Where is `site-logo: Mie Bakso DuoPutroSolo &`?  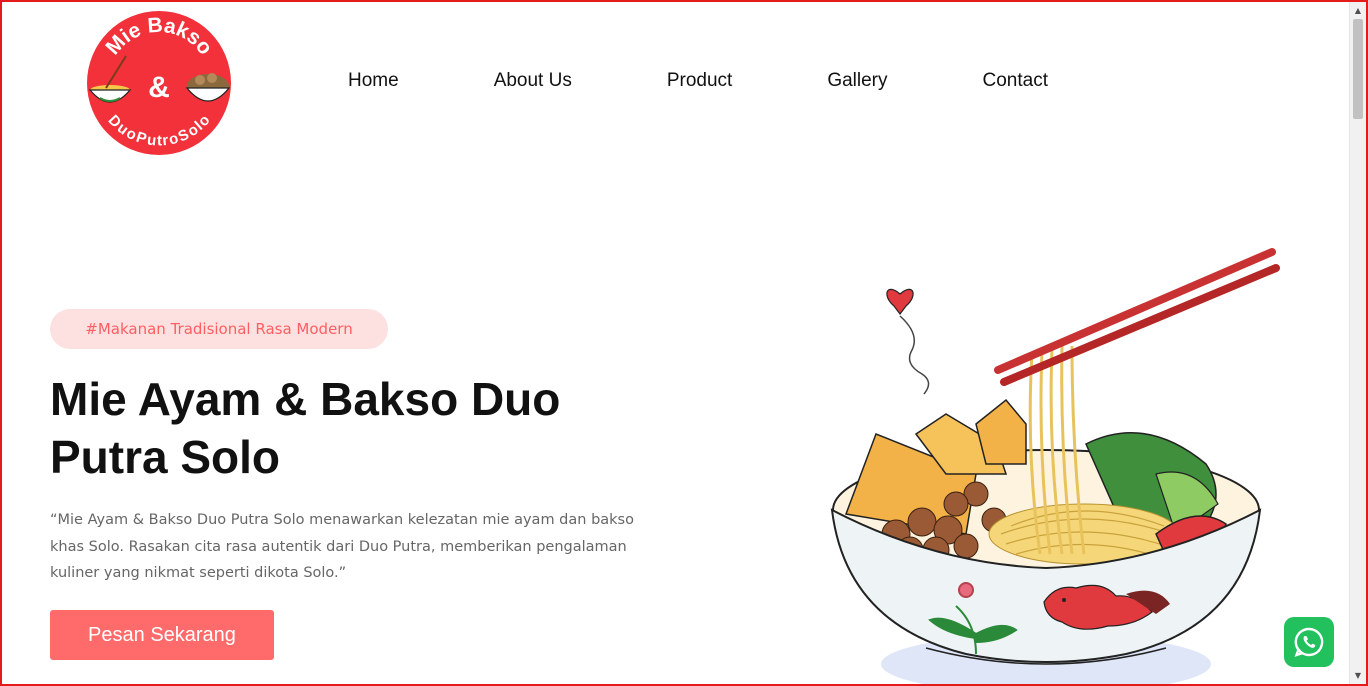
site-logo: Mie Bakso DuoPutroSolo & is located at coordinates (159, 83).